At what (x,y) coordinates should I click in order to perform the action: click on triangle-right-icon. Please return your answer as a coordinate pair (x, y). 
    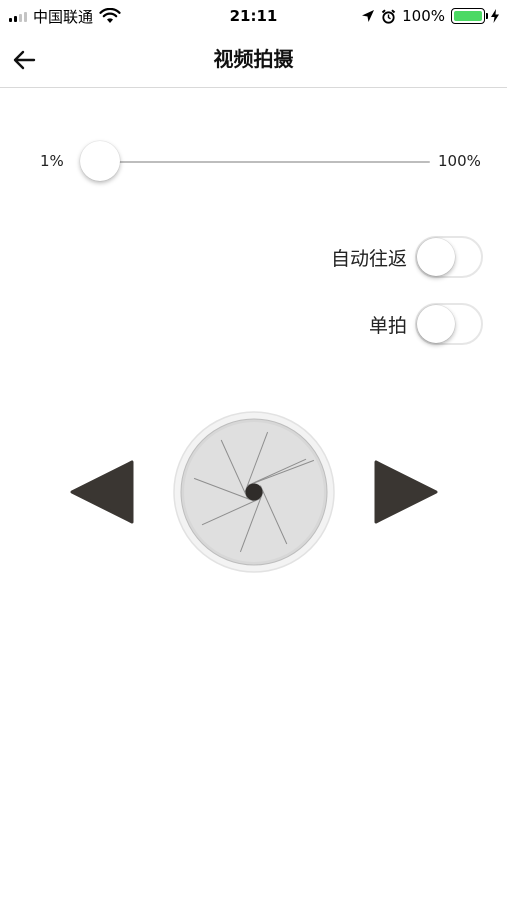
    Looking at the image, I should click on (406, 492).